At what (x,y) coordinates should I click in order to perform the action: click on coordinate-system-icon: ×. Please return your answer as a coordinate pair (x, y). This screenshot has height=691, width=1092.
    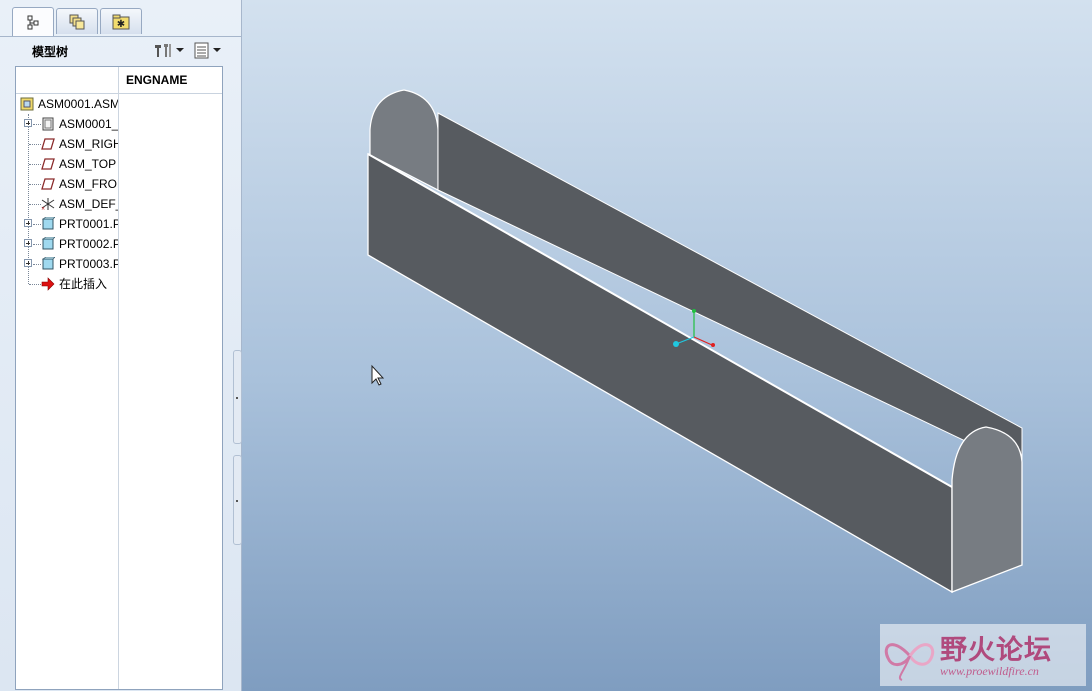
    Looking at the image, I should click on (48, 204).